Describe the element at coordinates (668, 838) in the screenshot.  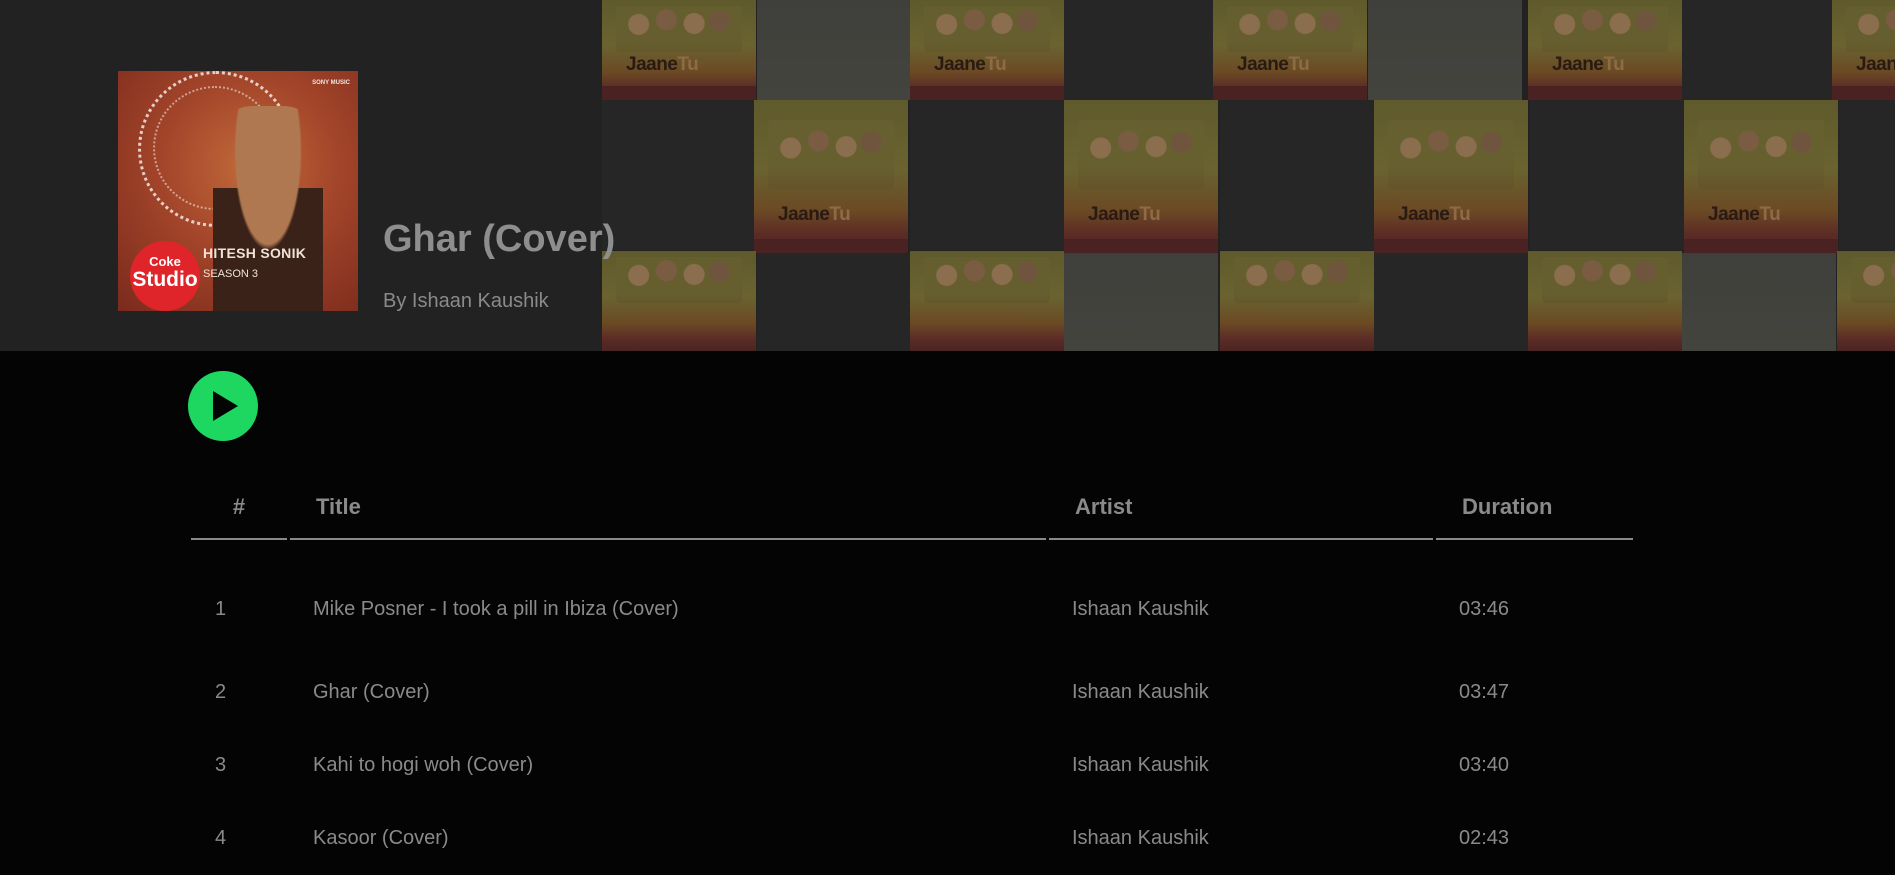
I see `track-title: Kasoor (Cover)` at that location.